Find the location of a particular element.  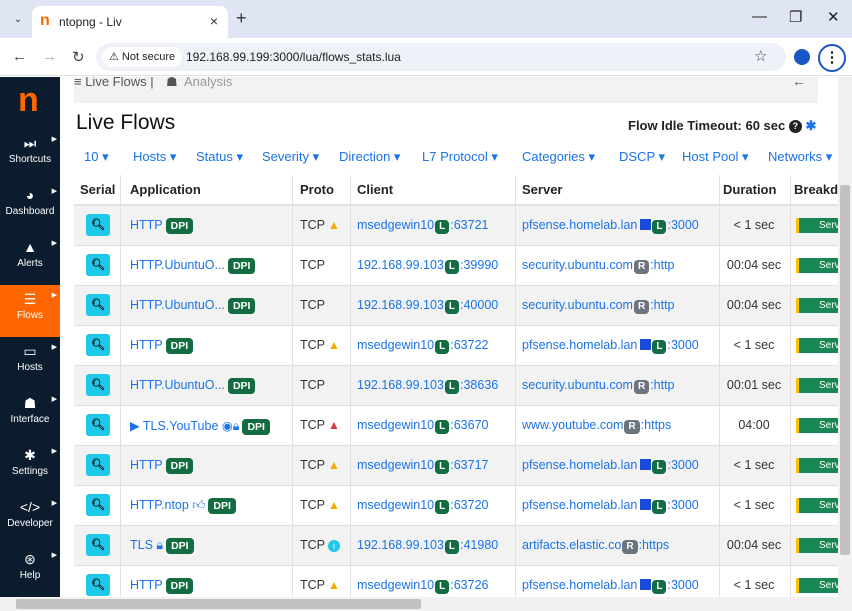

filter-l7-protocol: L7 Protocol ▾ is located at coordinates (460, 157).